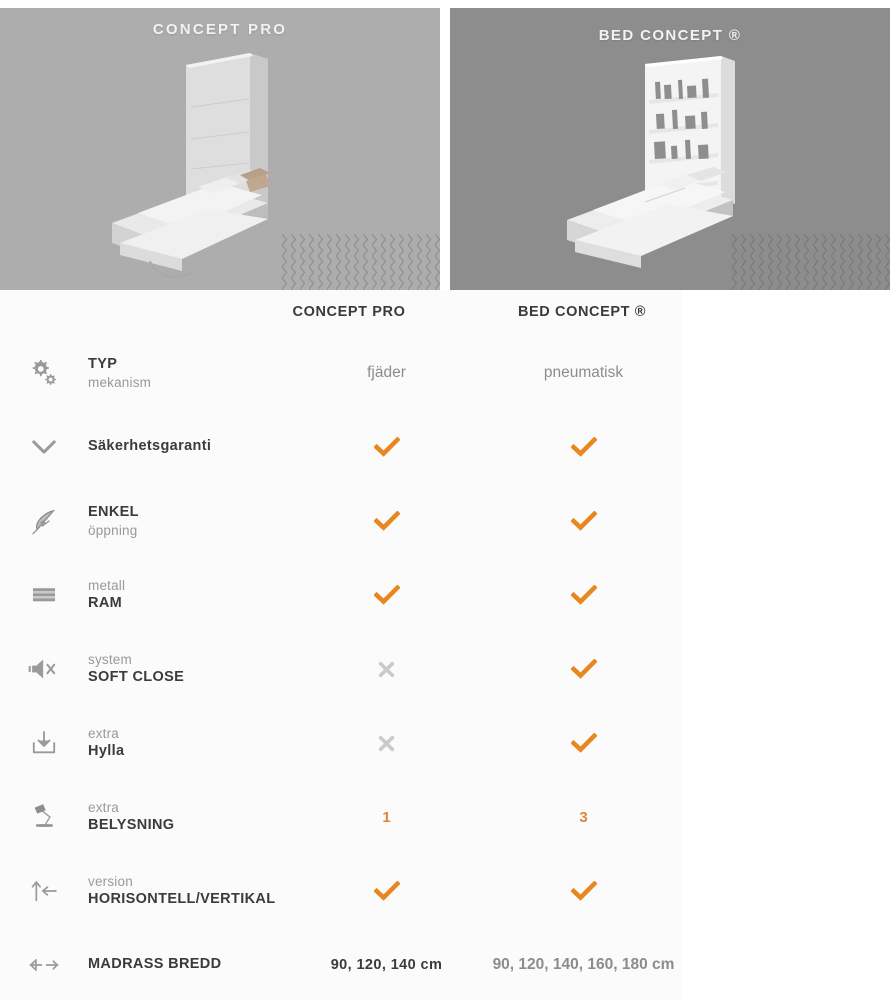 This screenshot has height=1000, width=890. I want to click on table-row: TYP mekanism fjäder pneumatisk, so click(341, 373).